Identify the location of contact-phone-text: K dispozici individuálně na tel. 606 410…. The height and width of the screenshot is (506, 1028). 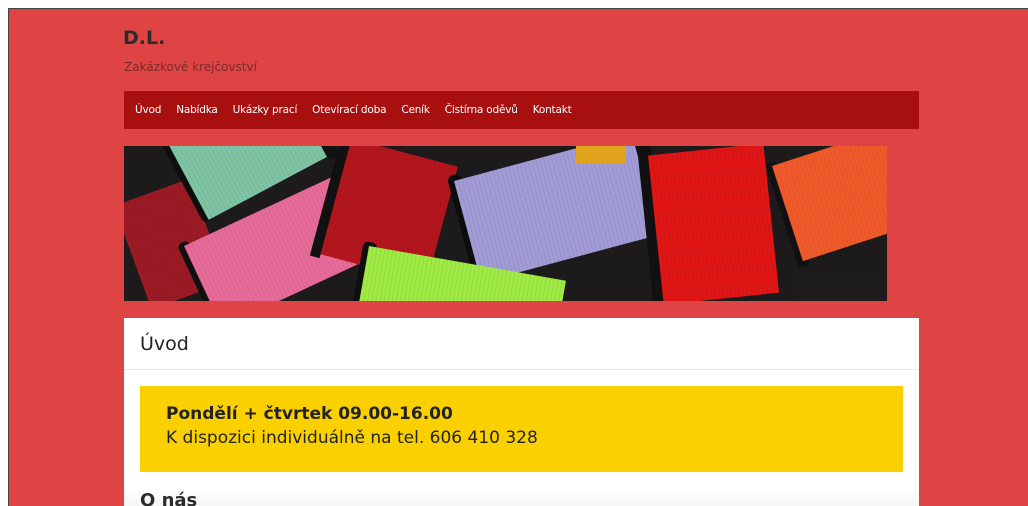
(352, 438).